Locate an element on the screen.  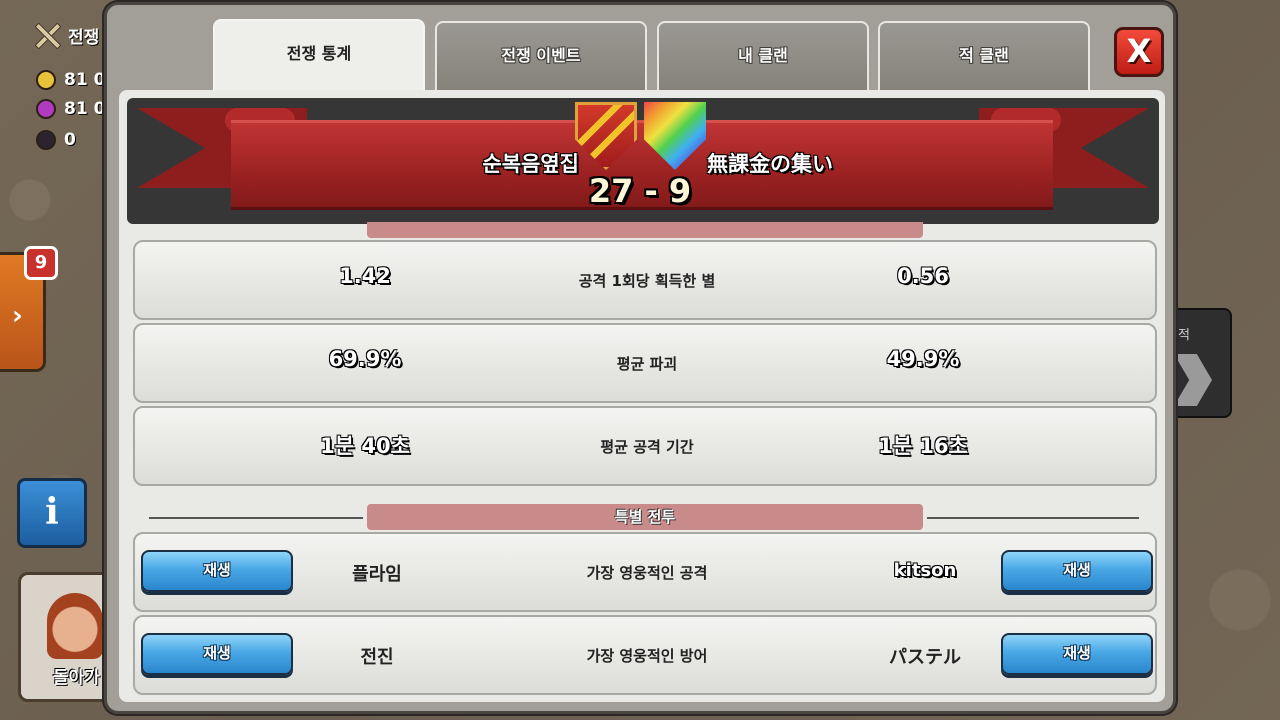
archer-queen-portrait is located at coordinates (75, 626).